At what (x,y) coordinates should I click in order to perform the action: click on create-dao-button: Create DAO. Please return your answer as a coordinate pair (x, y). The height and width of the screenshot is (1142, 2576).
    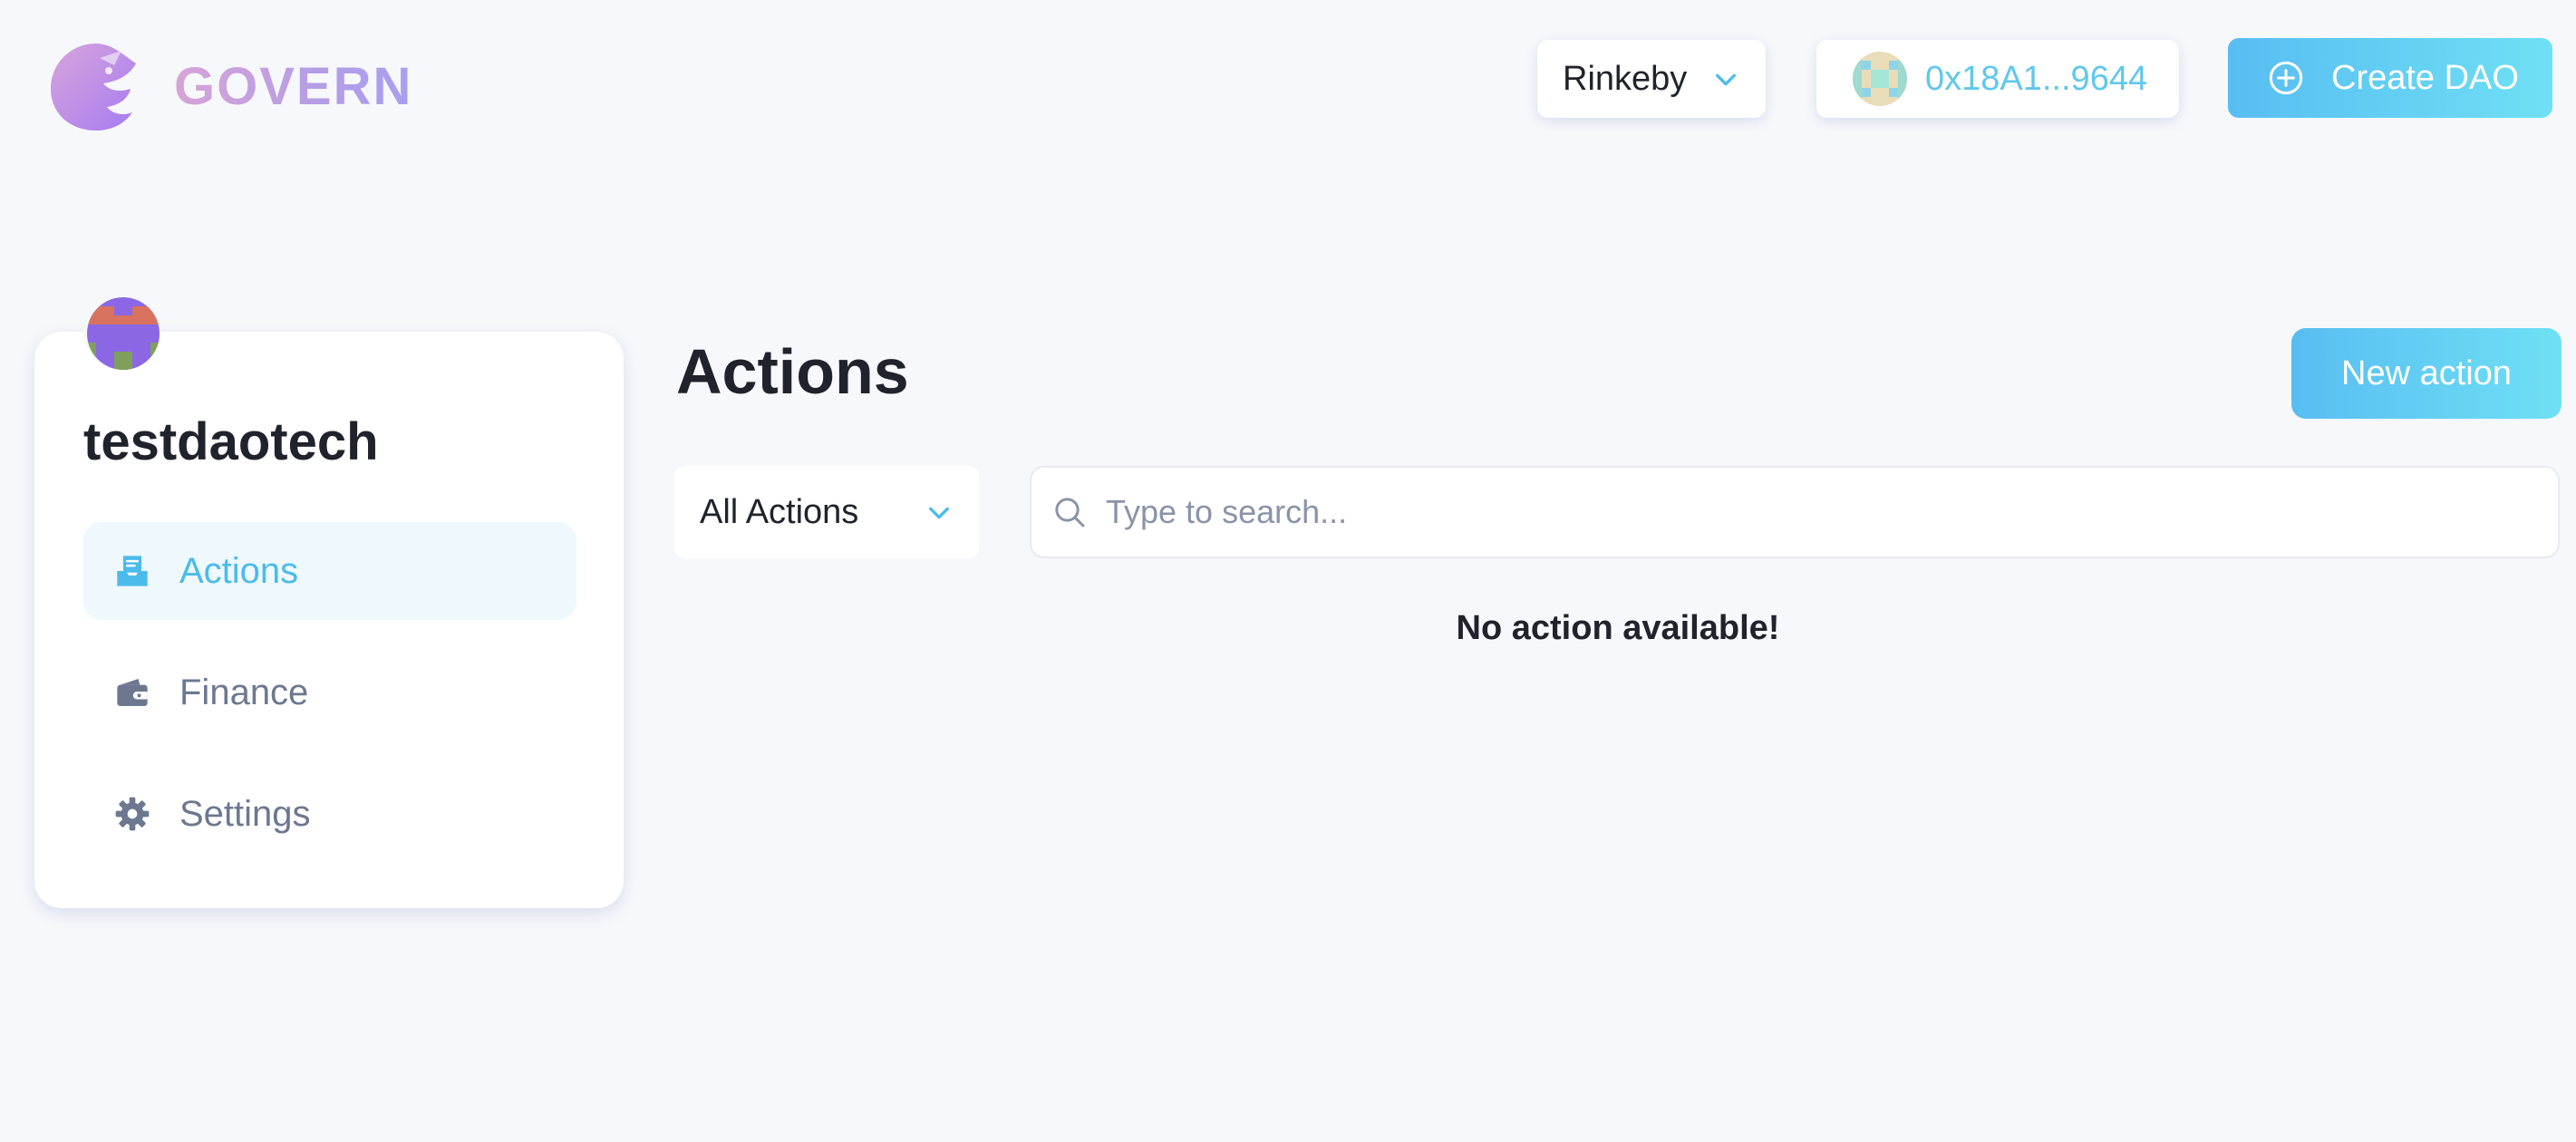
    Looking at the image, I should click on (2390, 78).